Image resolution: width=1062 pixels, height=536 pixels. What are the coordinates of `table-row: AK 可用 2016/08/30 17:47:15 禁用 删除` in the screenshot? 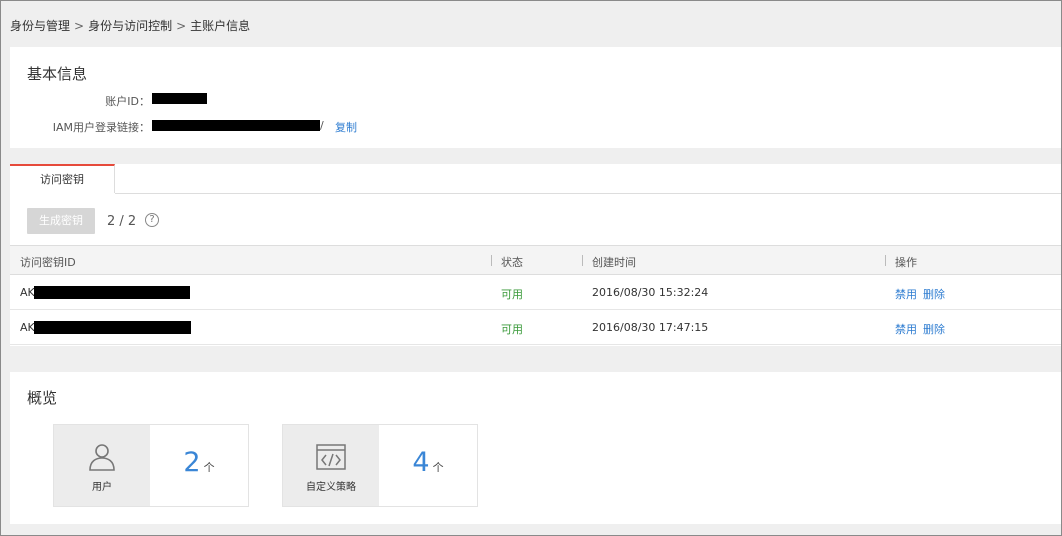 It's located at (535, 327).